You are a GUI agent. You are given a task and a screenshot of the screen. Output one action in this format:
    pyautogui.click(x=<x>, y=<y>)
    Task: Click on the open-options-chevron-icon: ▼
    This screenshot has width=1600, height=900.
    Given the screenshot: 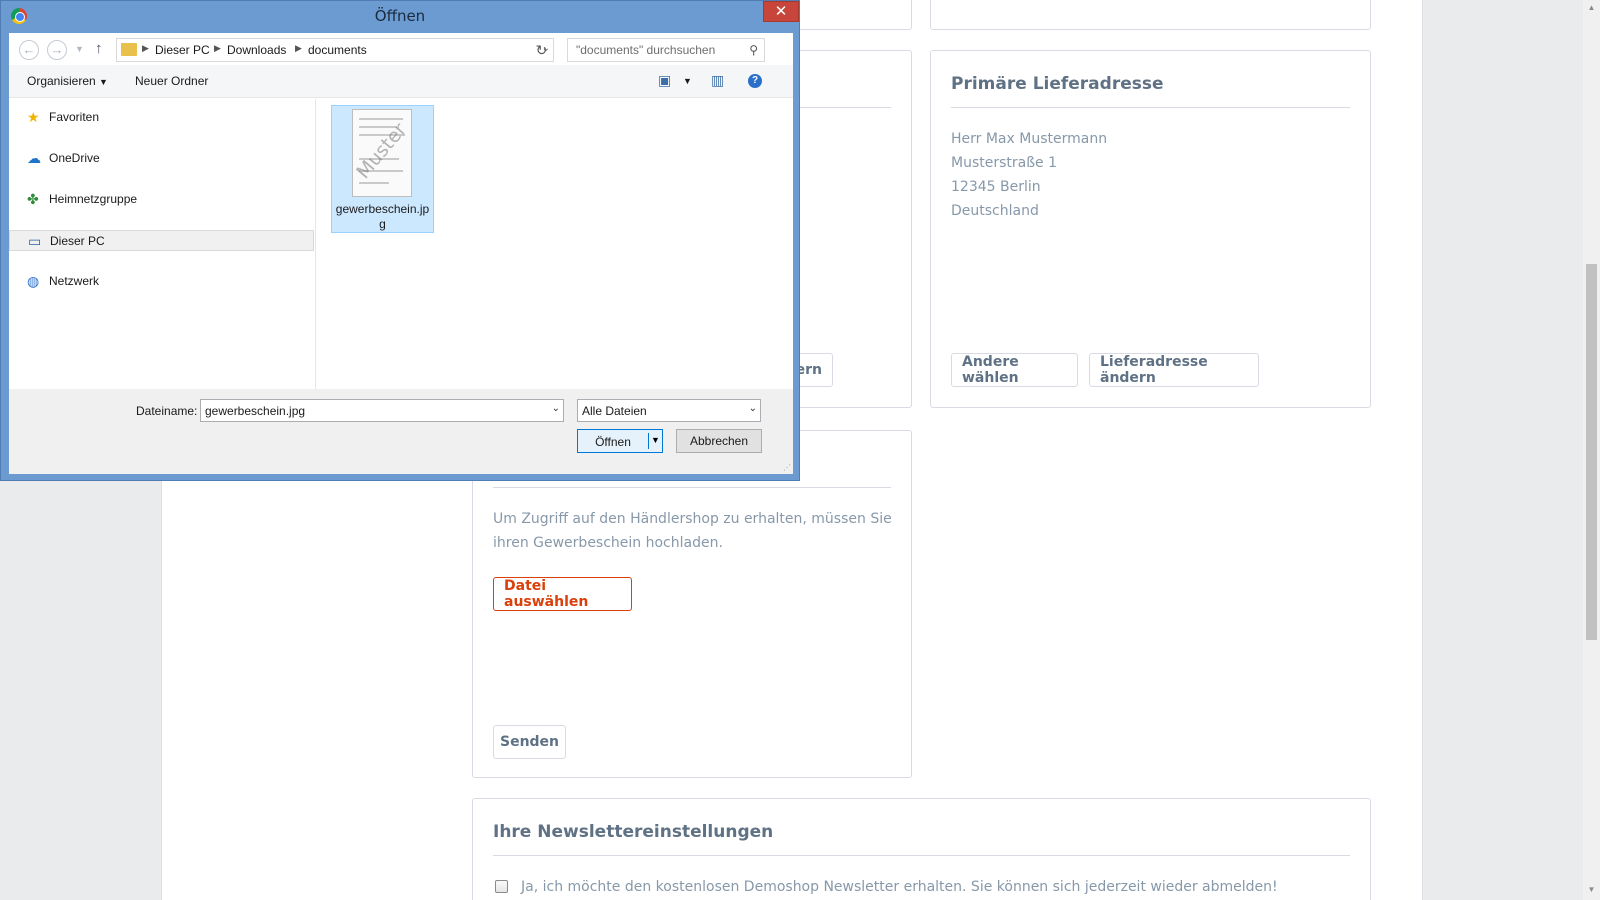 What is the action you would take?
    pyautogui.click(x=655, y=440)
    